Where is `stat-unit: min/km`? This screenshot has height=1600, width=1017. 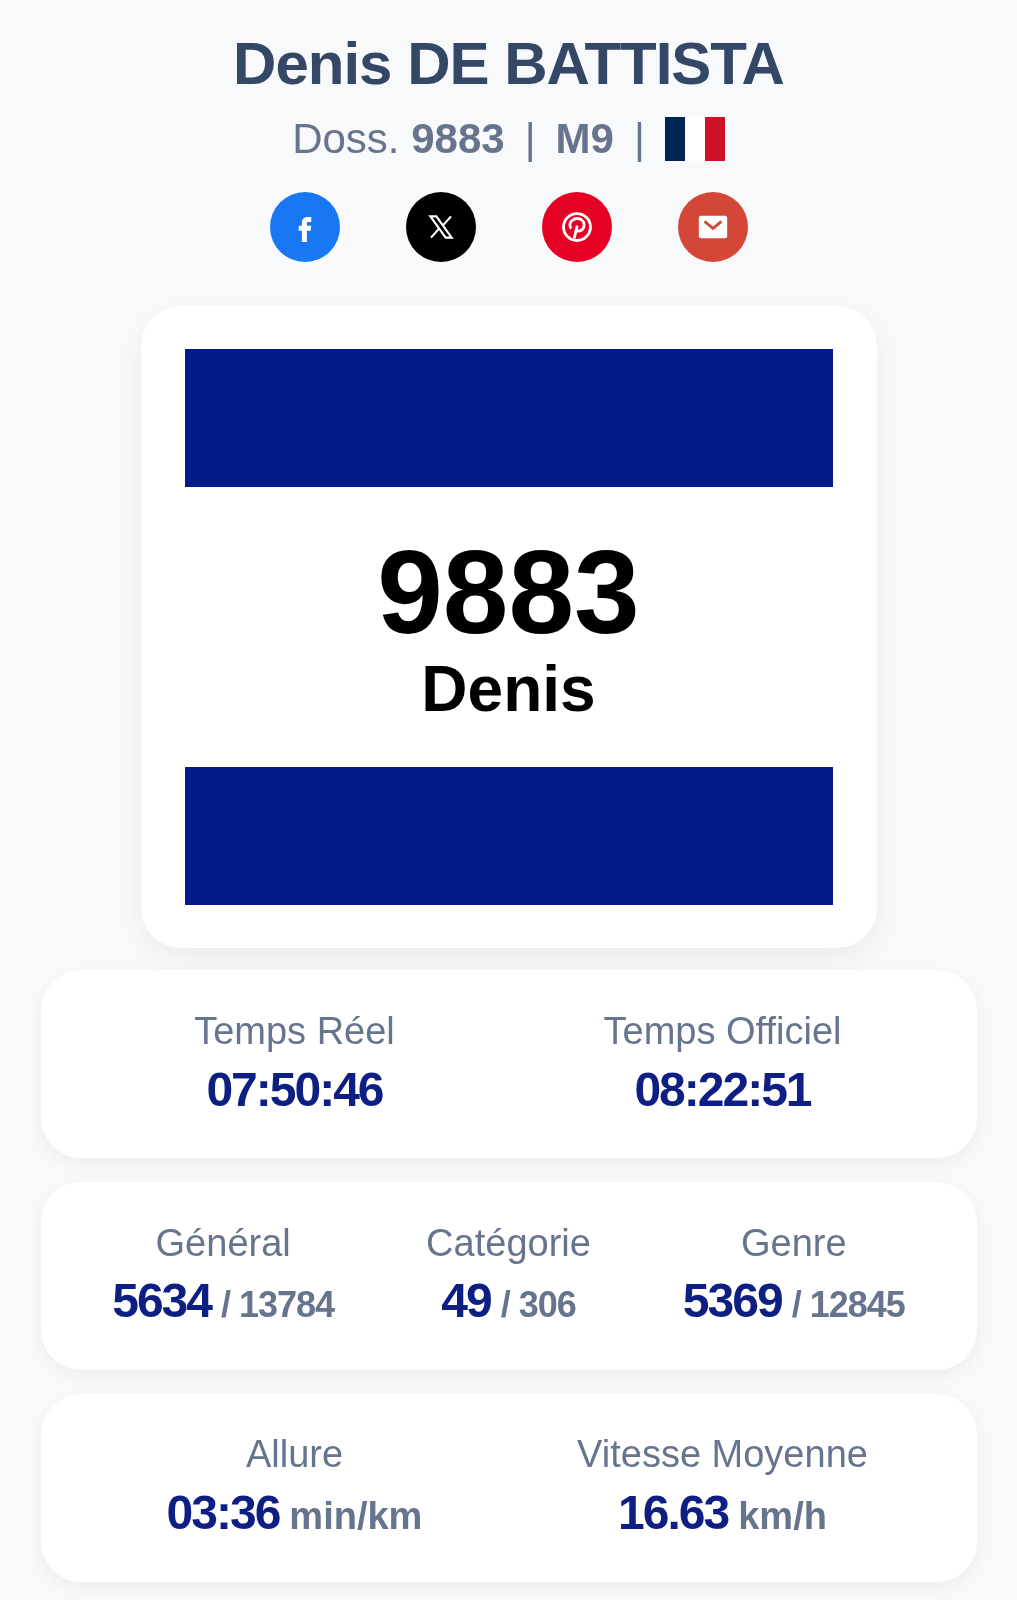
stat-unit: min/km is located at coordinates (356, 1516).